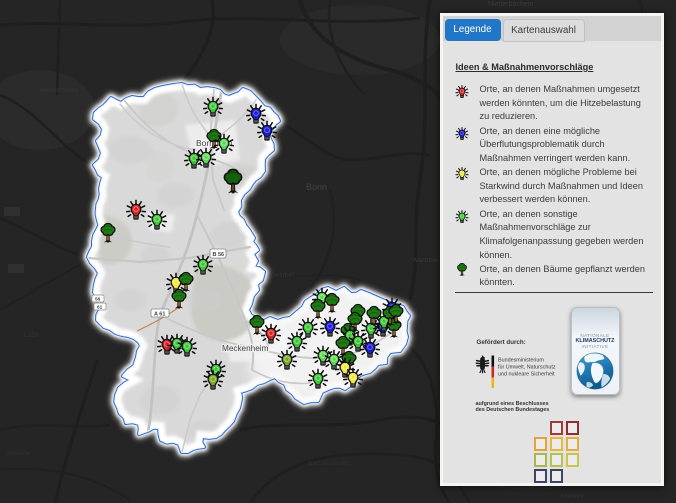 The width and height of the screenshot is (676, 503). I want to click on svg-text: 56, so click(98, 300).